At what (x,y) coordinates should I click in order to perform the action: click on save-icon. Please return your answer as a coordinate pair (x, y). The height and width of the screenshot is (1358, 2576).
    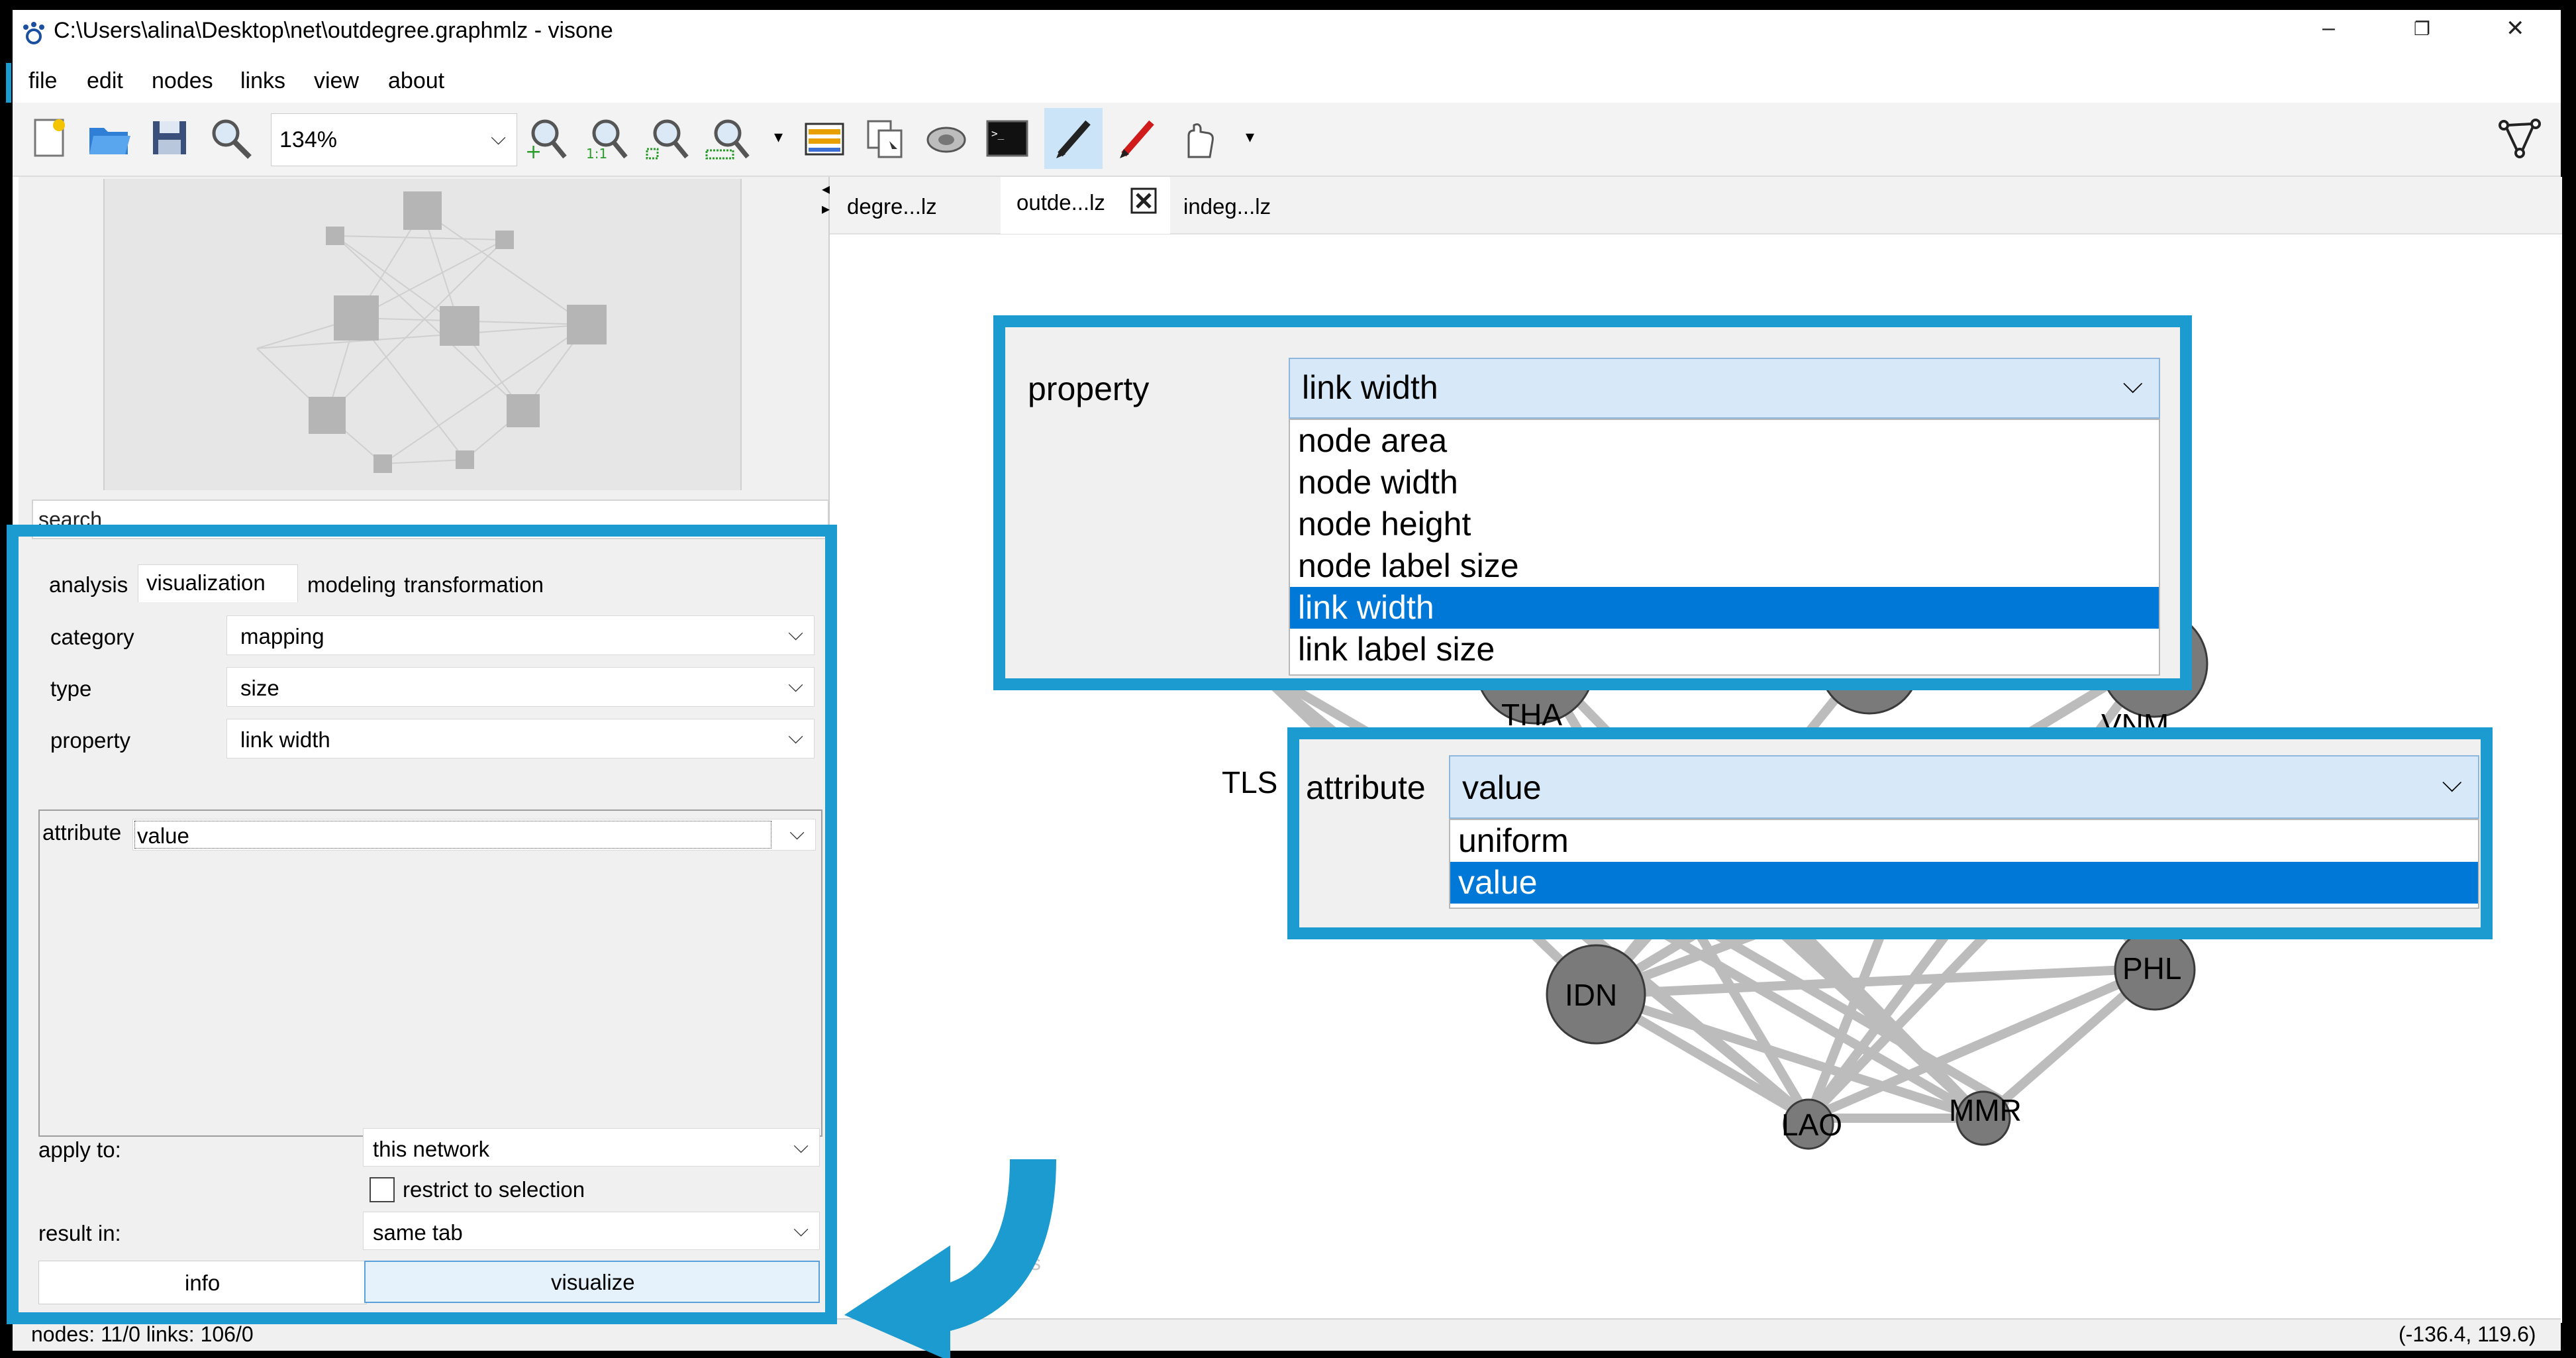
    Looking at the image, I should click on (170, 138).